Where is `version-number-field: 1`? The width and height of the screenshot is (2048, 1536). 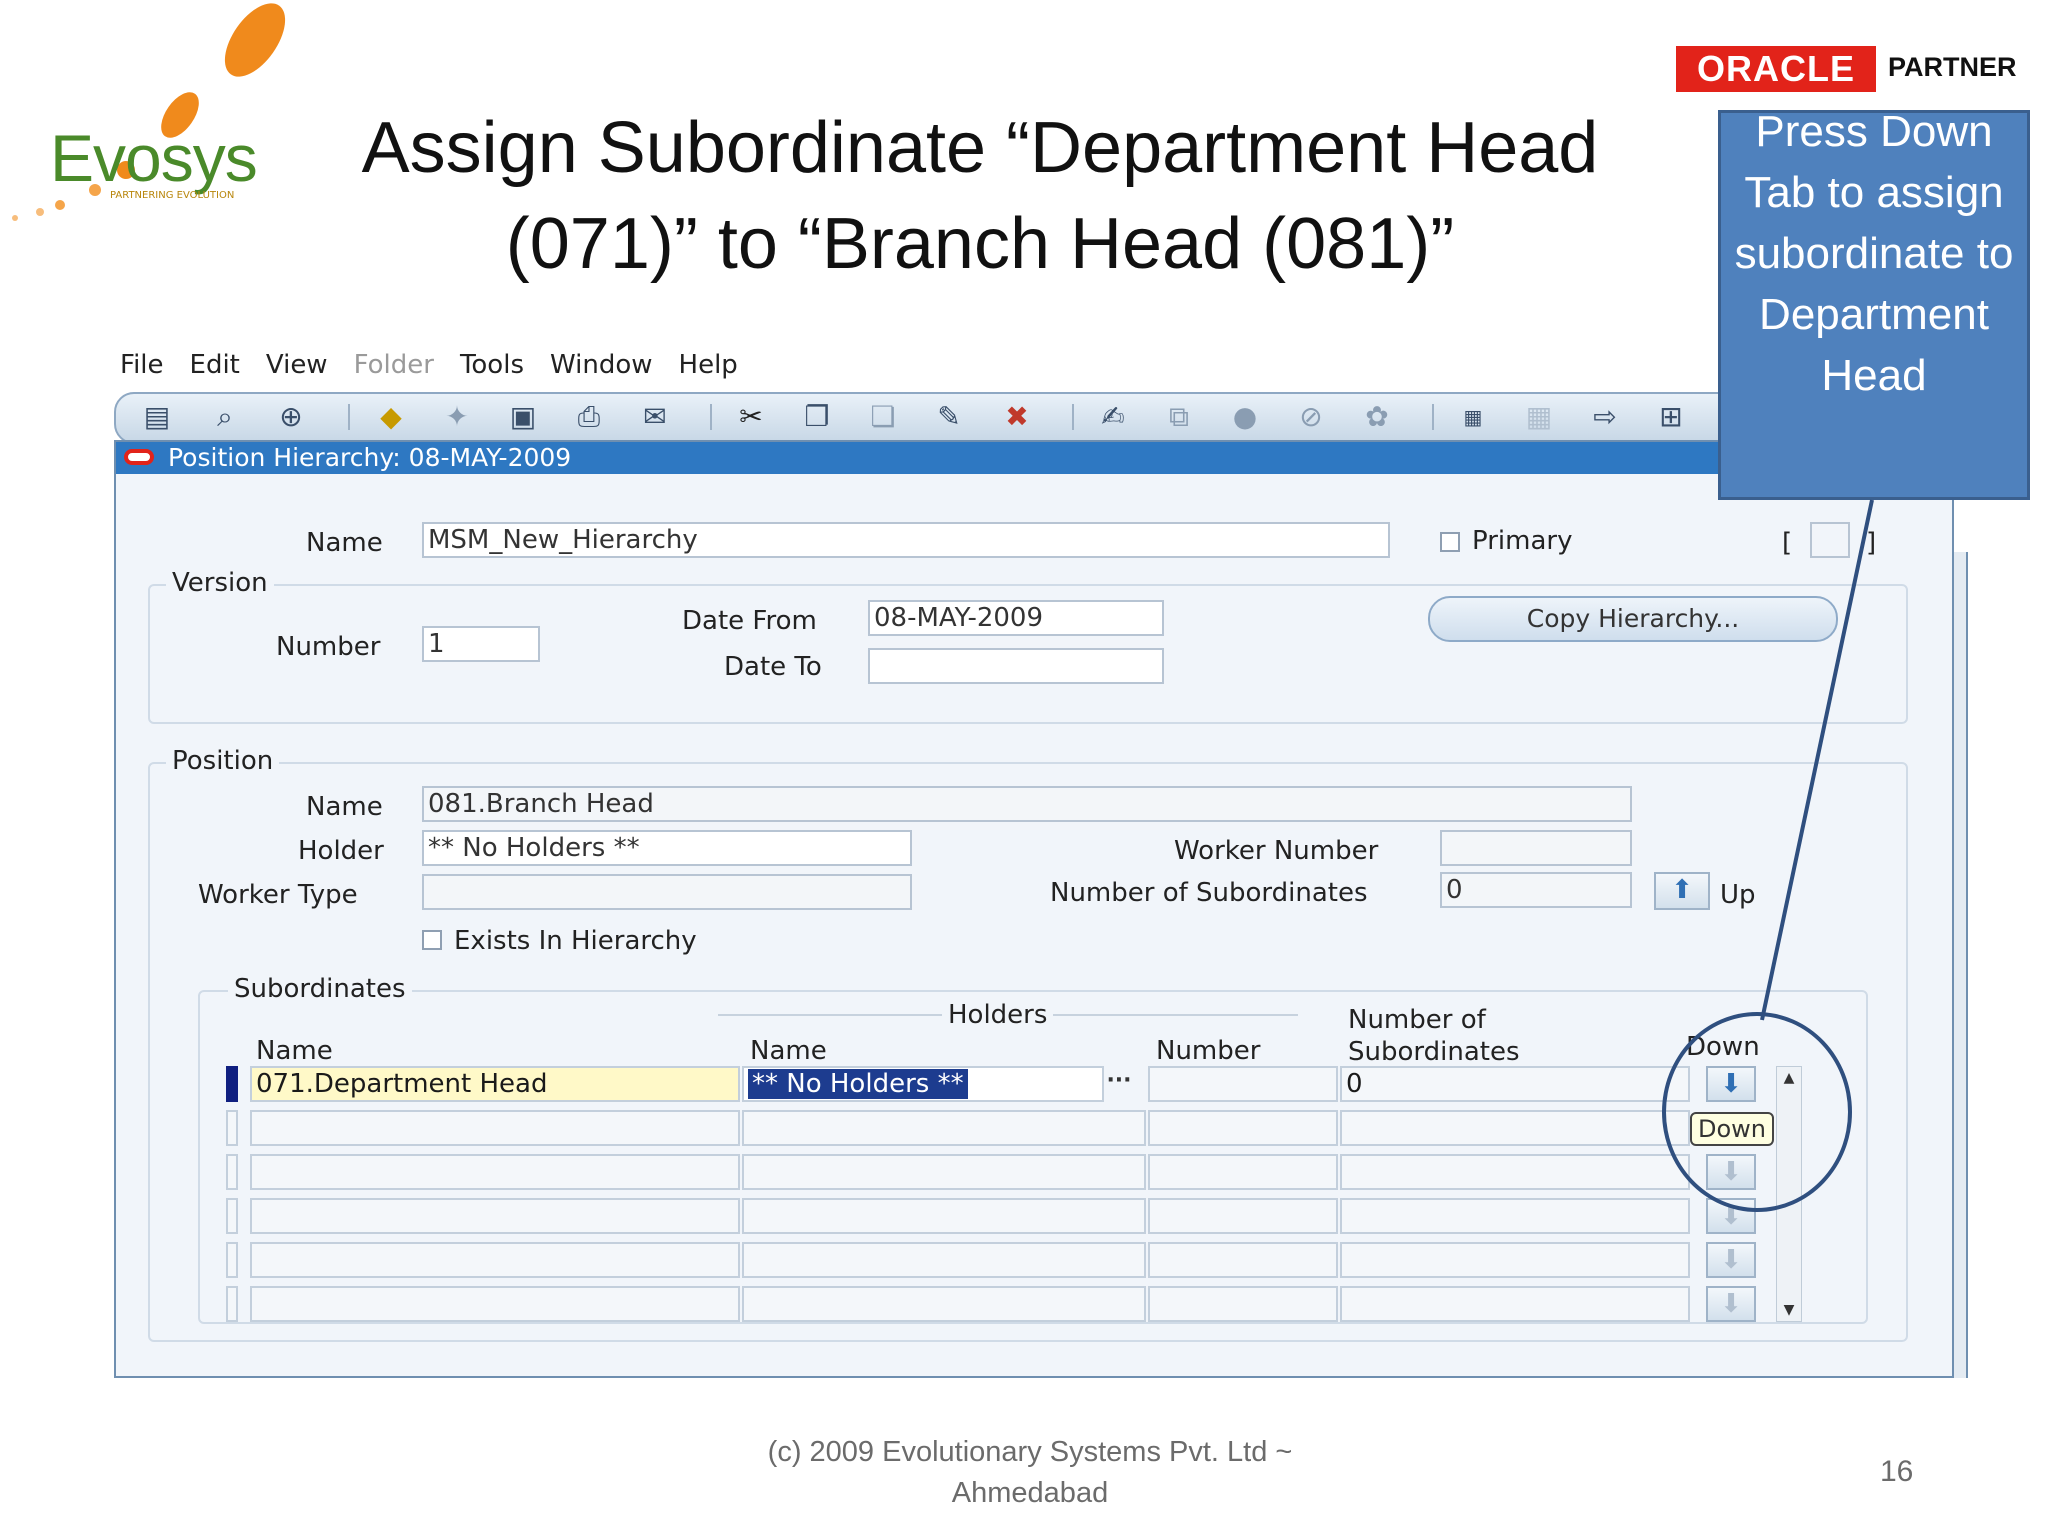 version-number-field: 1 is located at coordinates (481, 644).